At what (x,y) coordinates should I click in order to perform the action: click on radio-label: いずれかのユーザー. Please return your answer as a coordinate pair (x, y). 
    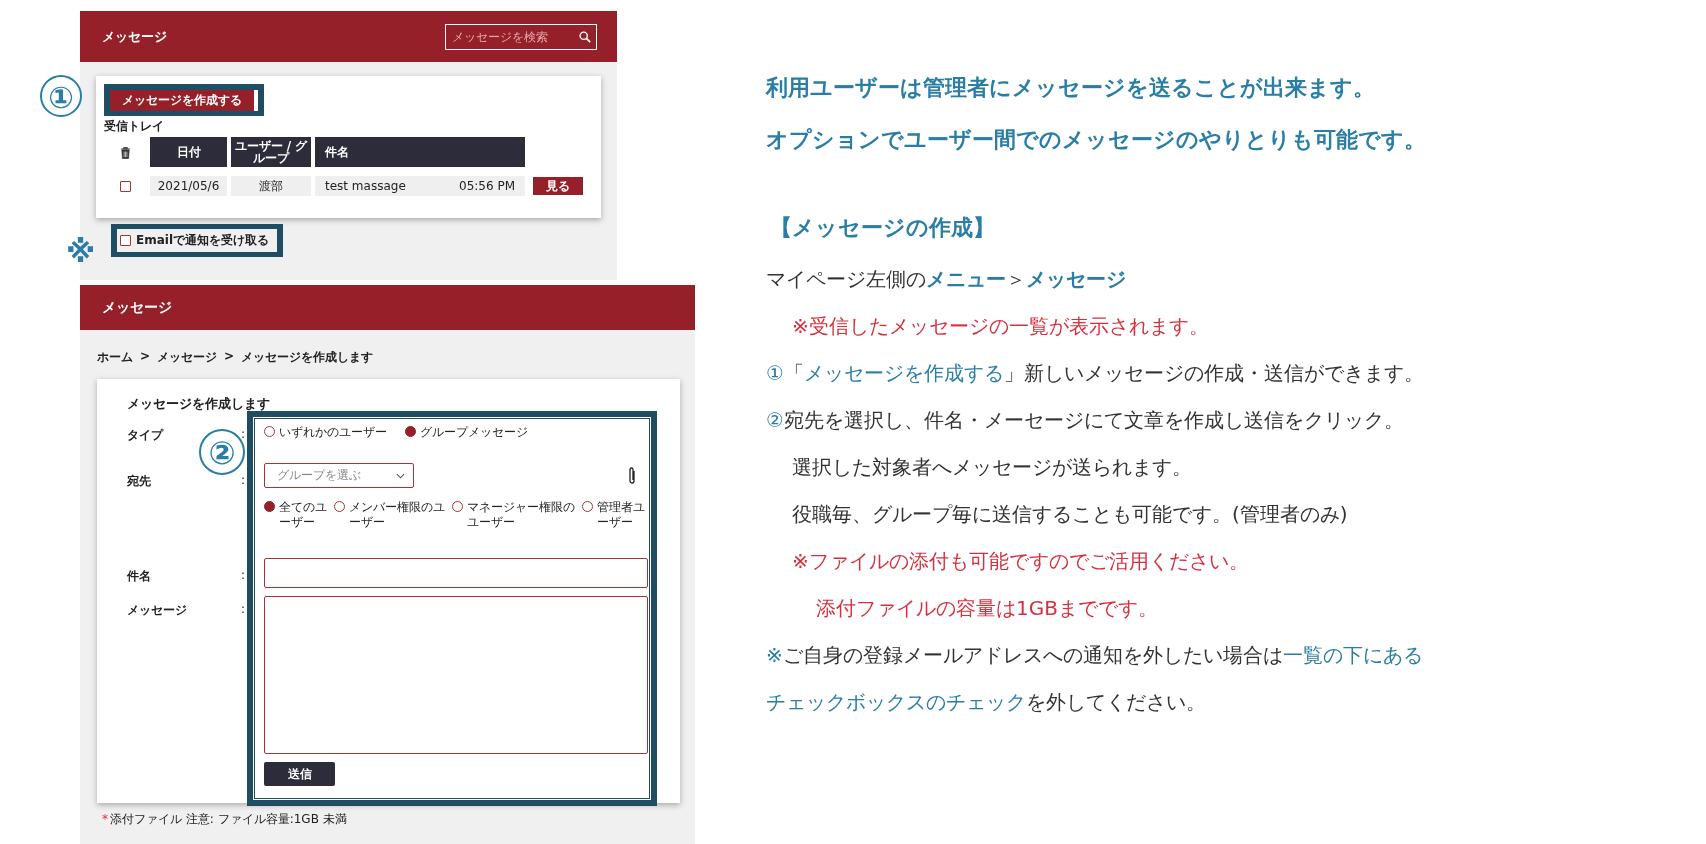
    Looking at the image, I should click on (333, 432).